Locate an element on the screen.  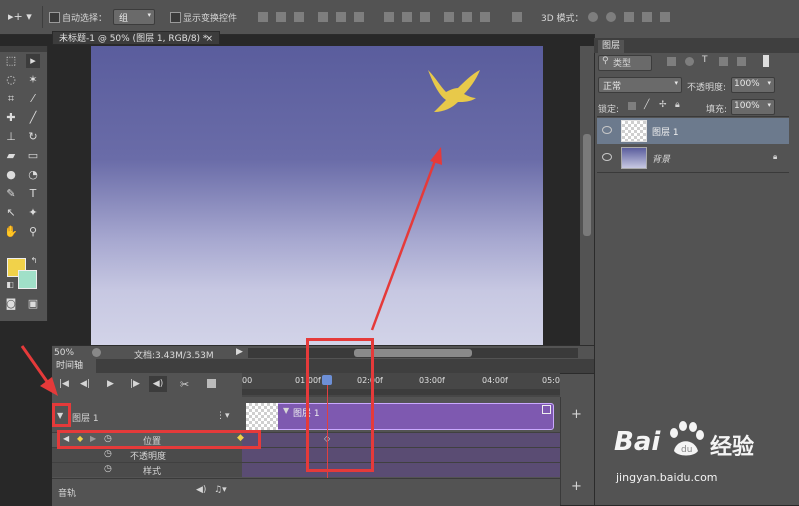
watermark-brand: Bai is located at coordinates (637, 442).